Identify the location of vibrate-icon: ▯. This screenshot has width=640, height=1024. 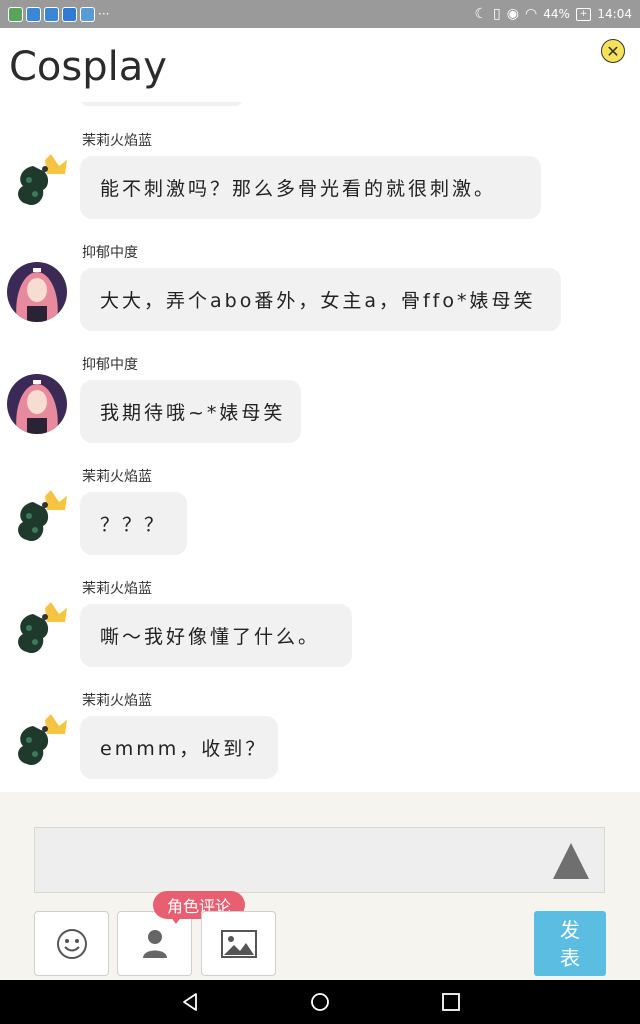
(497, 14).